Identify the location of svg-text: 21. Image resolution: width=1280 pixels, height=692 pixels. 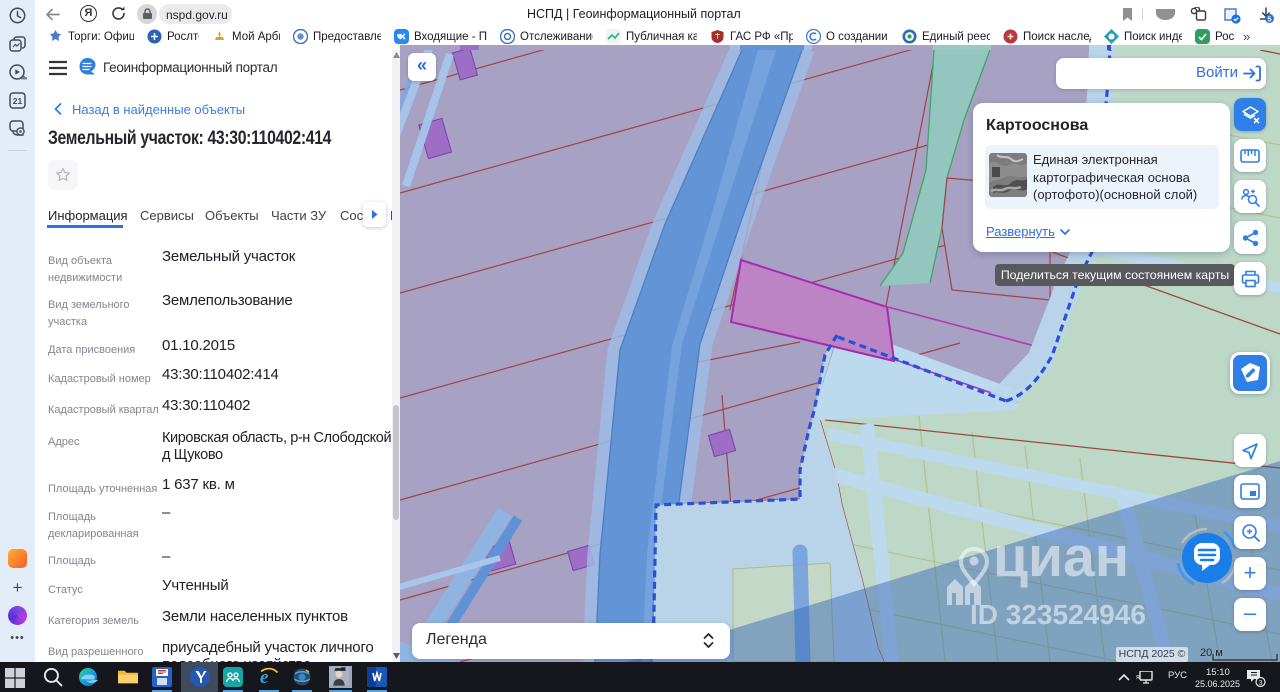
(18, 101).